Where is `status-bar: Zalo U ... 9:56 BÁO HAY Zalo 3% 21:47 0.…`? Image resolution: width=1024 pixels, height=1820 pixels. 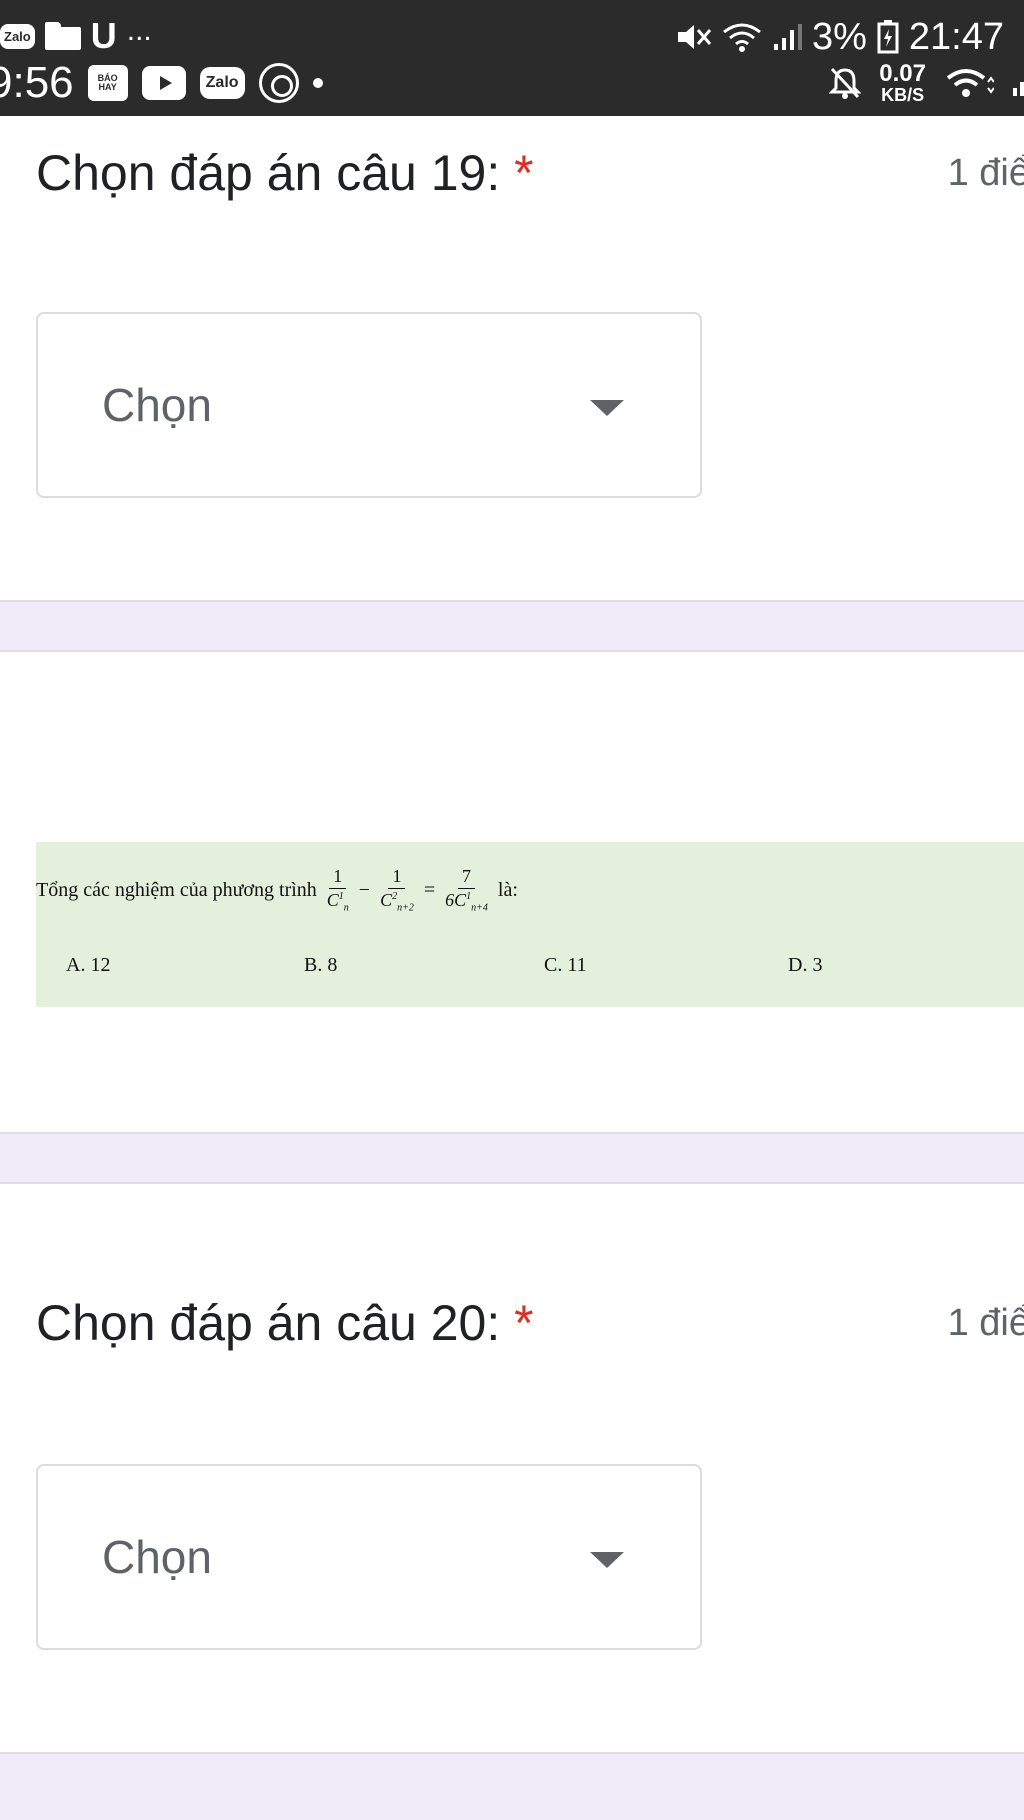 status-bar: Zalo U ... 9:56 BÁO HAY Zalo 3% 21:47 0.… is located at coordinates (512, 58).